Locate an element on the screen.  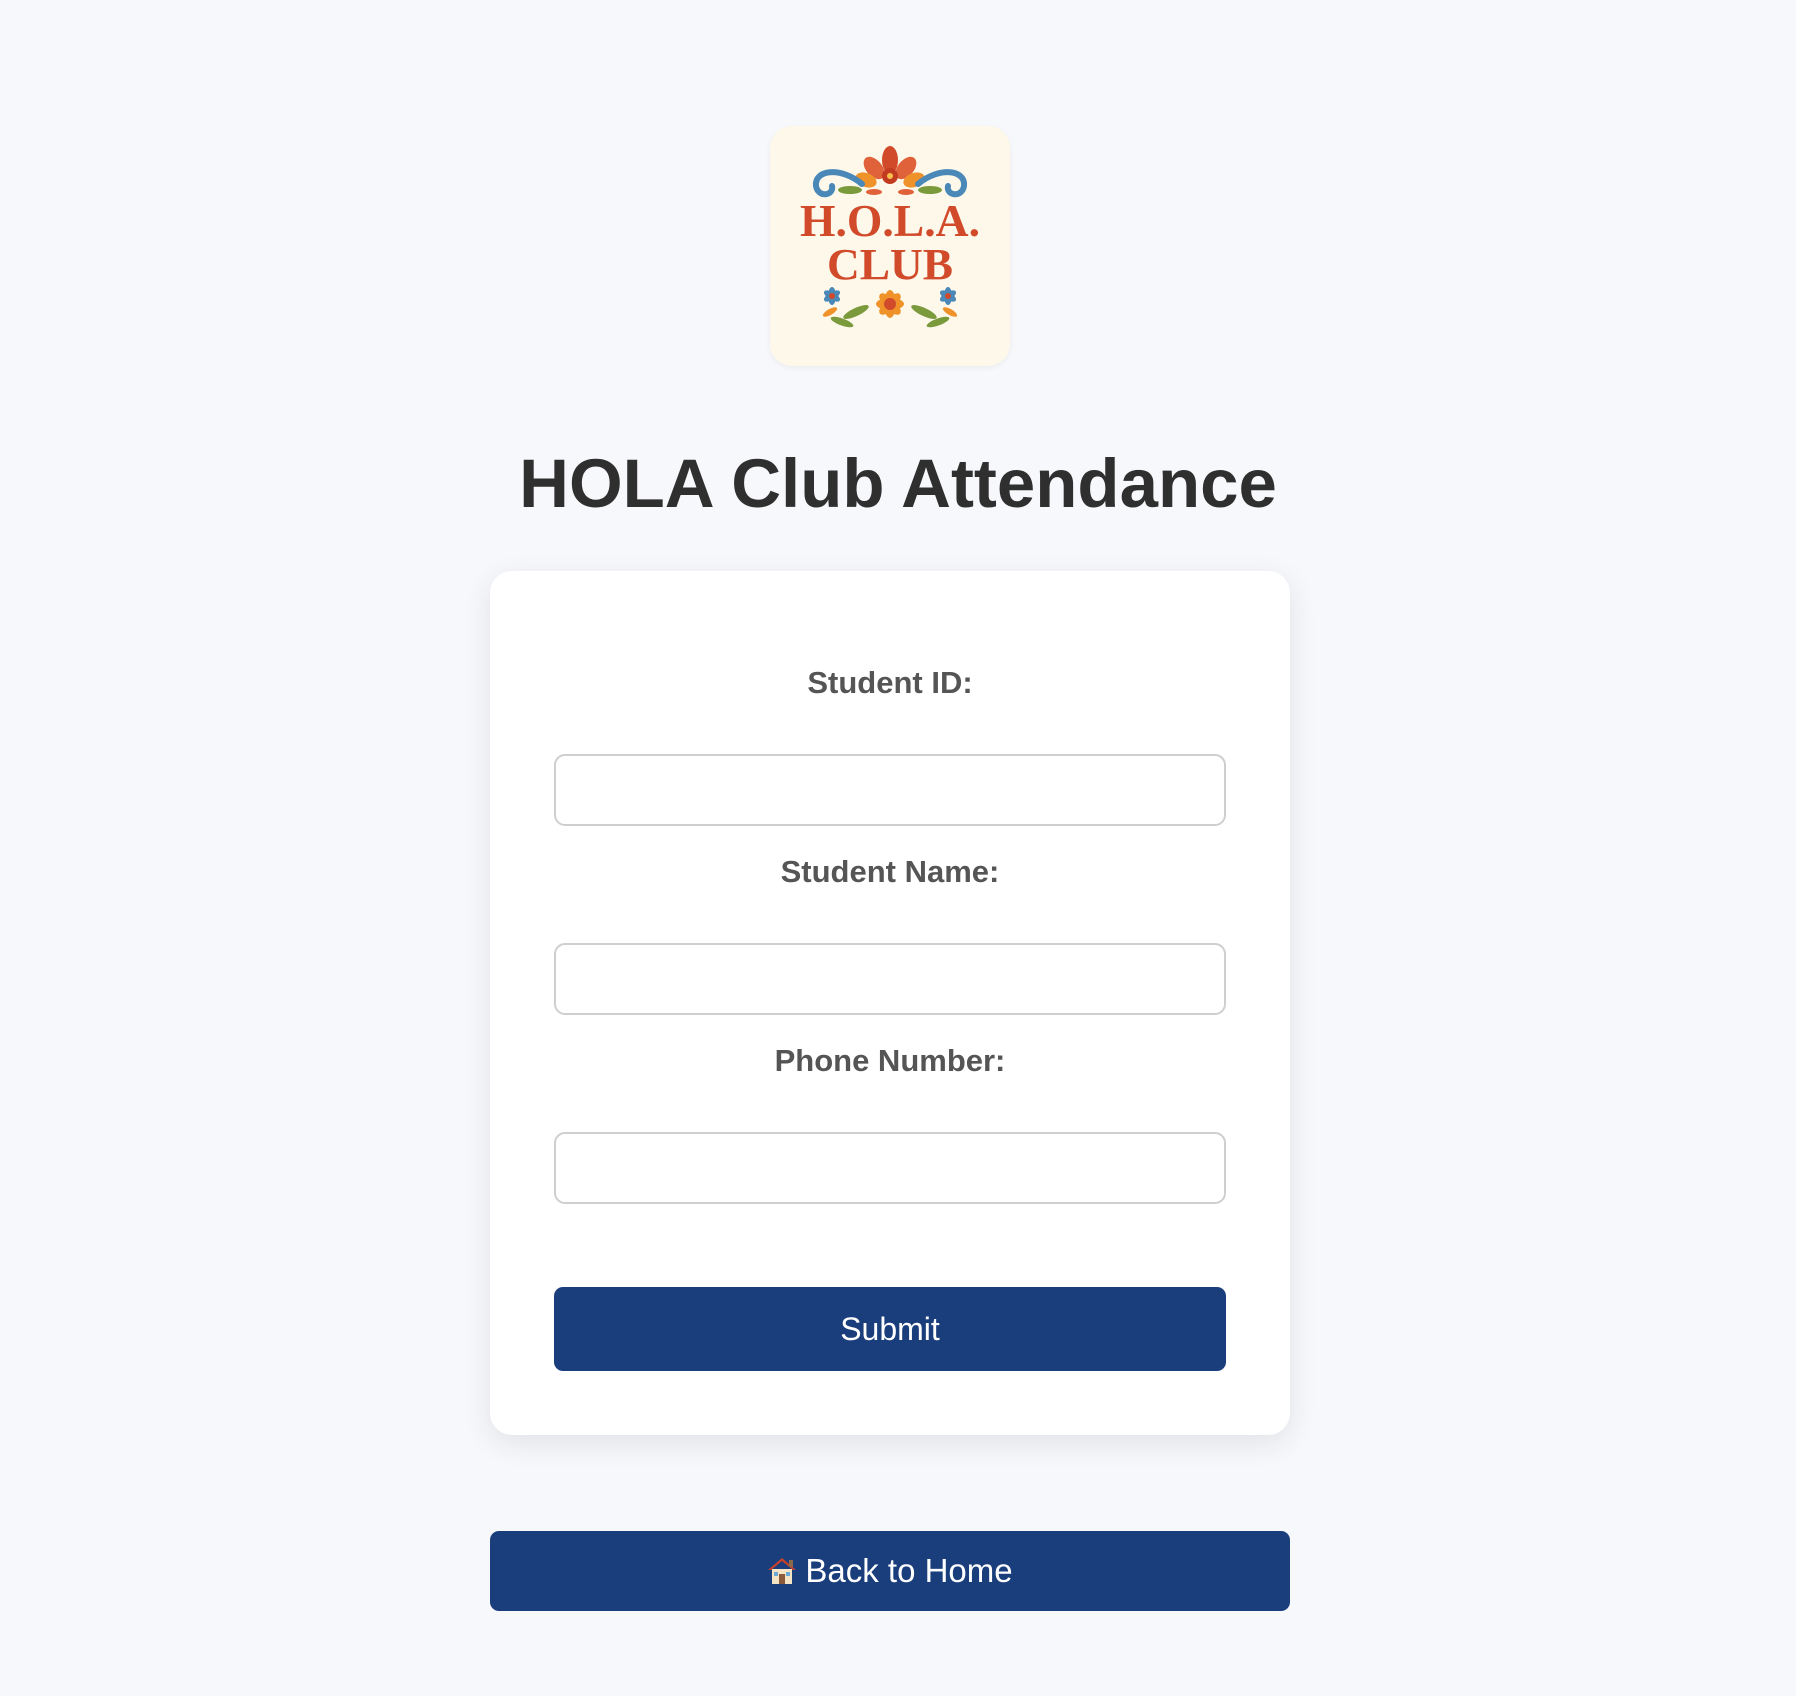
bottom-orange-flower-icon is located at coordinates (890, 304).